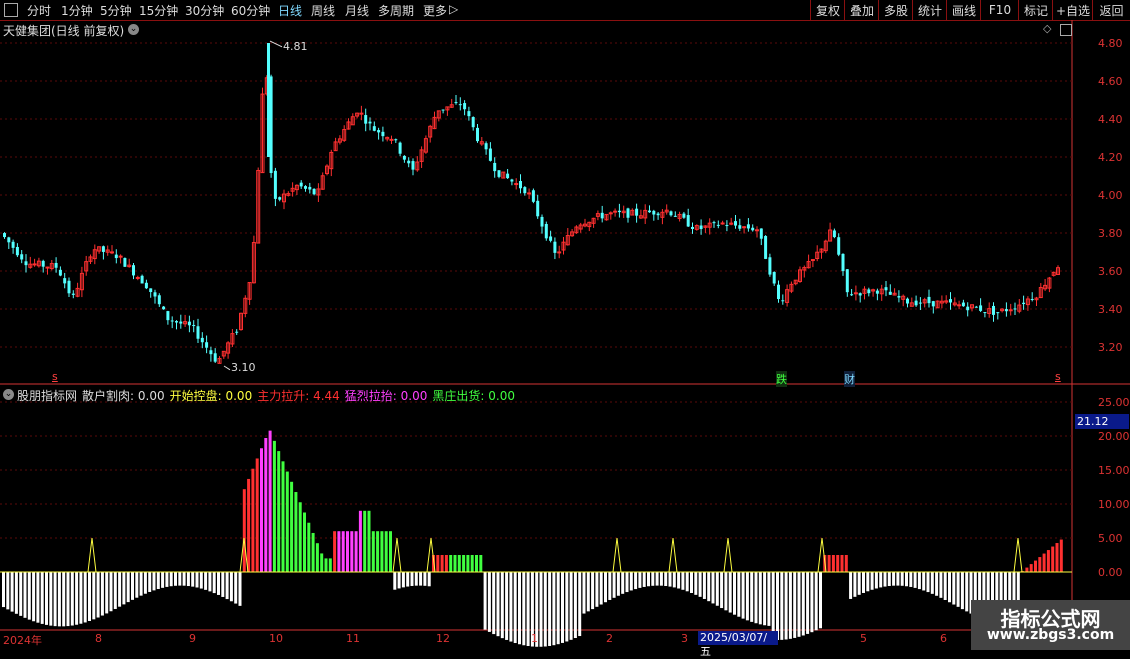 The image size is (1130, 659). Describe the element at coordinates (1110, 195) in the screenshot. I see `price-tick: 4.00` at that location.